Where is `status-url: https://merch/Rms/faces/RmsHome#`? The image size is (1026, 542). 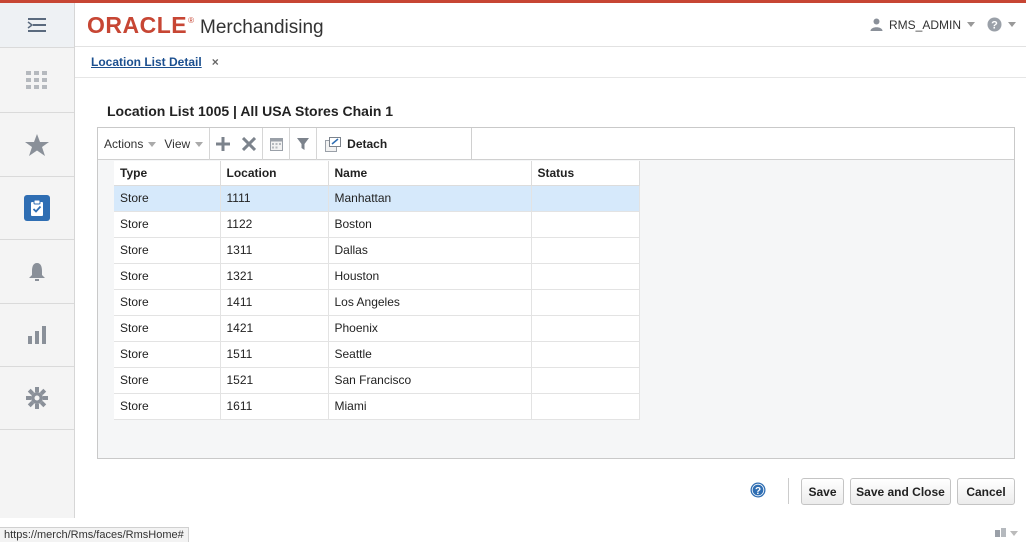 status-url: https://merch/Rms/faces/RmsHome# is located at coordinates (94, 534).